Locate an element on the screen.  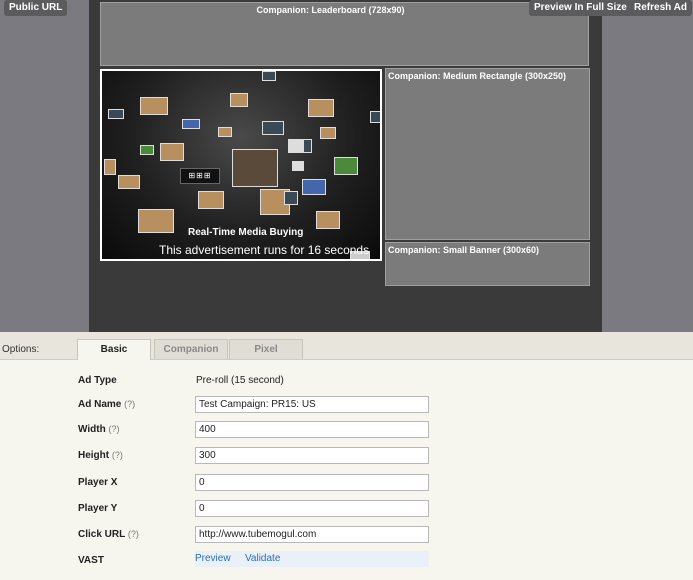
player-duration-caption: This advertisement runs for 16 seconds is located at coordinates (264, 250).